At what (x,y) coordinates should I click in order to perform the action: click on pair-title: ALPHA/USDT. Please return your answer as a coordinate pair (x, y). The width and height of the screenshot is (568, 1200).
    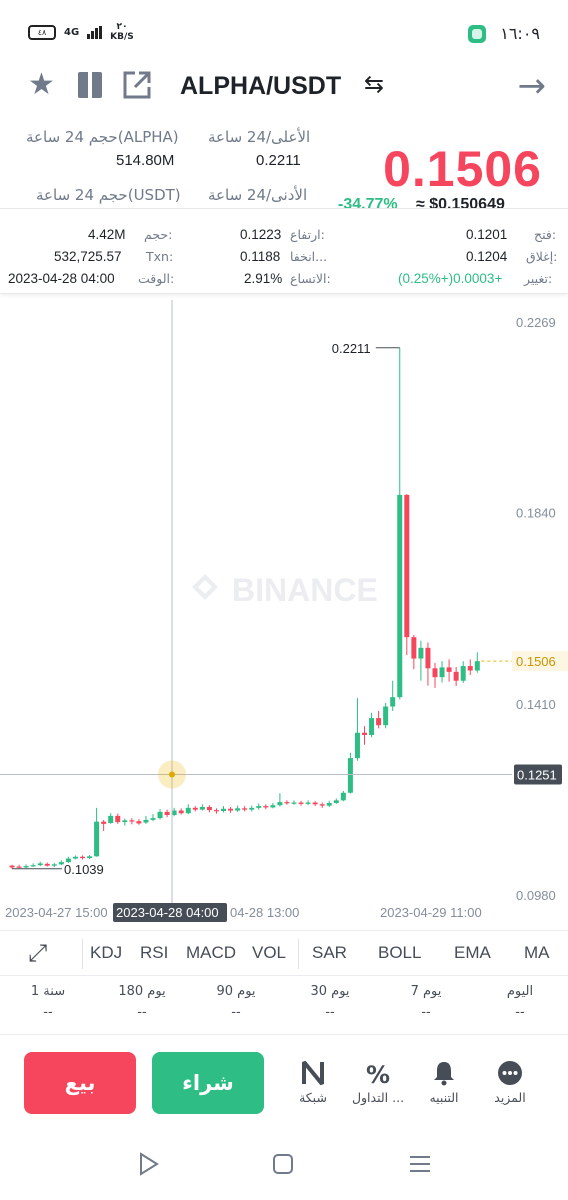
    Looking at the image, I should click on (260, 86).